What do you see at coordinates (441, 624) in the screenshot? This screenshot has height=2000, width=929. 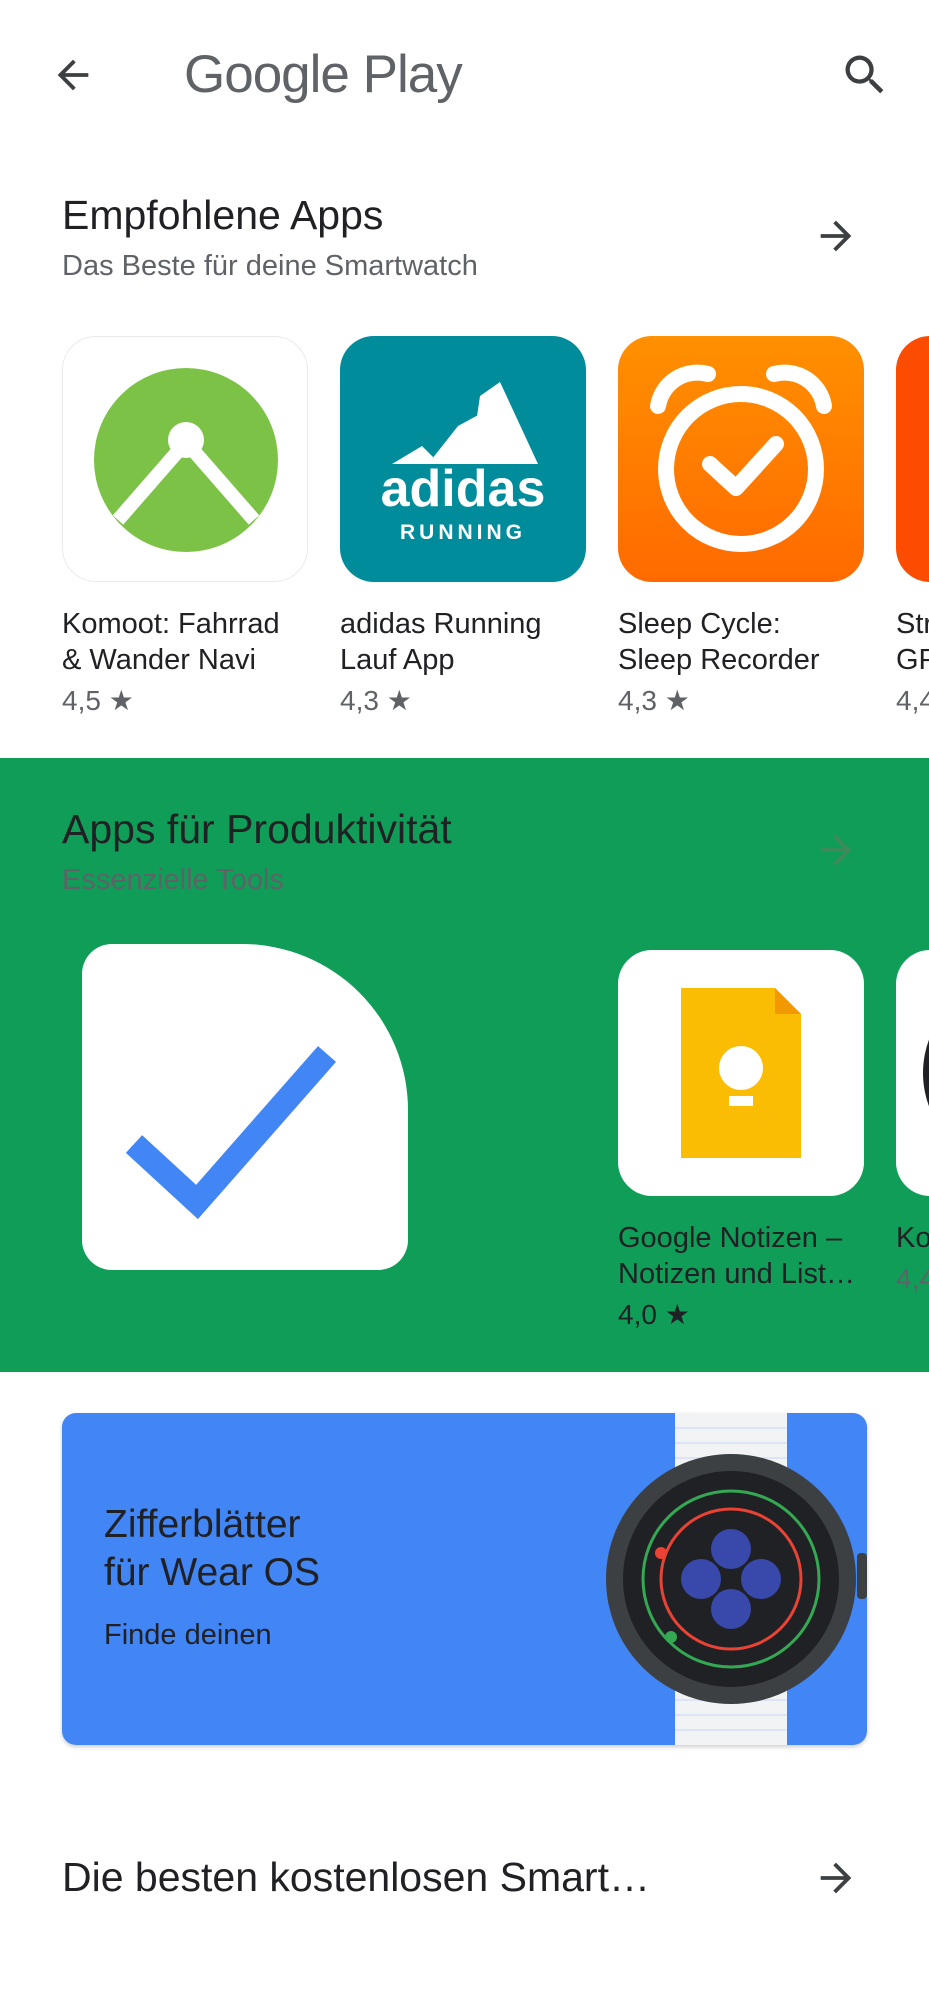 I see `app-name-line1: adidas Running` at bounding box center [441, 624].